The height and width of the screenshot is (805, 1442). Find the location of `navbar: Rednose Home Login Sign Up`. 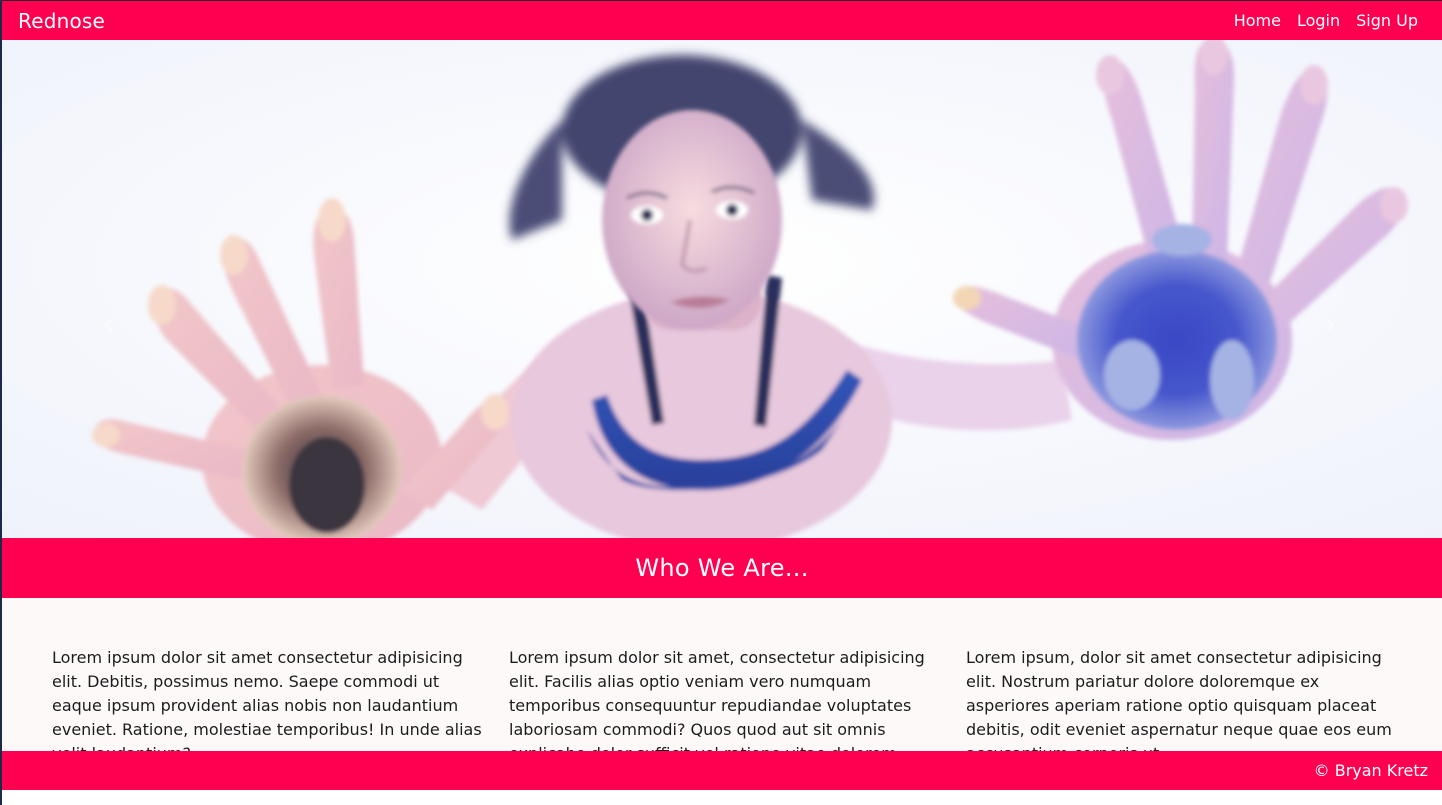

navbar: Rednose Home Login Sign Up is located at coordinates (722, 20).